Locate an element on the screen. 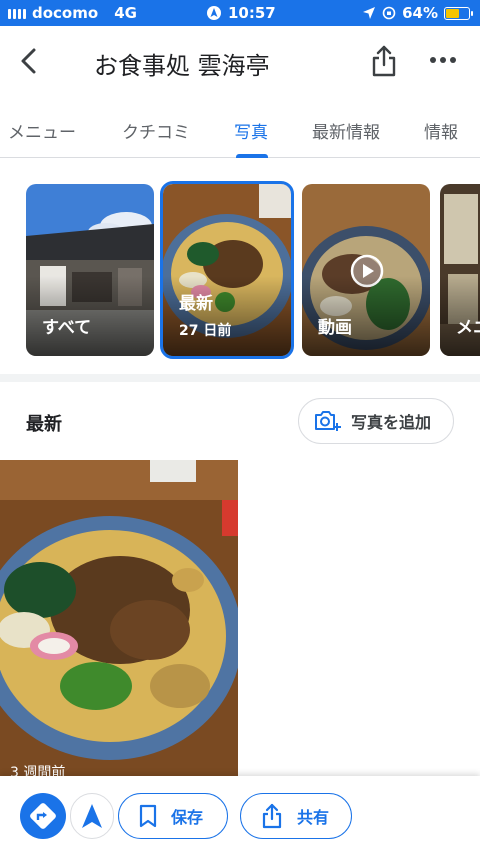  category-label: メニ is located at coordinates (468, 328).